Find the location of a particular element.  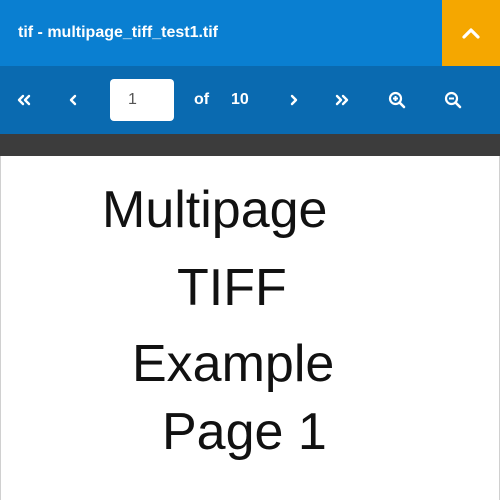

page-toolbar: of 10 is located at coordinates (250, 100).